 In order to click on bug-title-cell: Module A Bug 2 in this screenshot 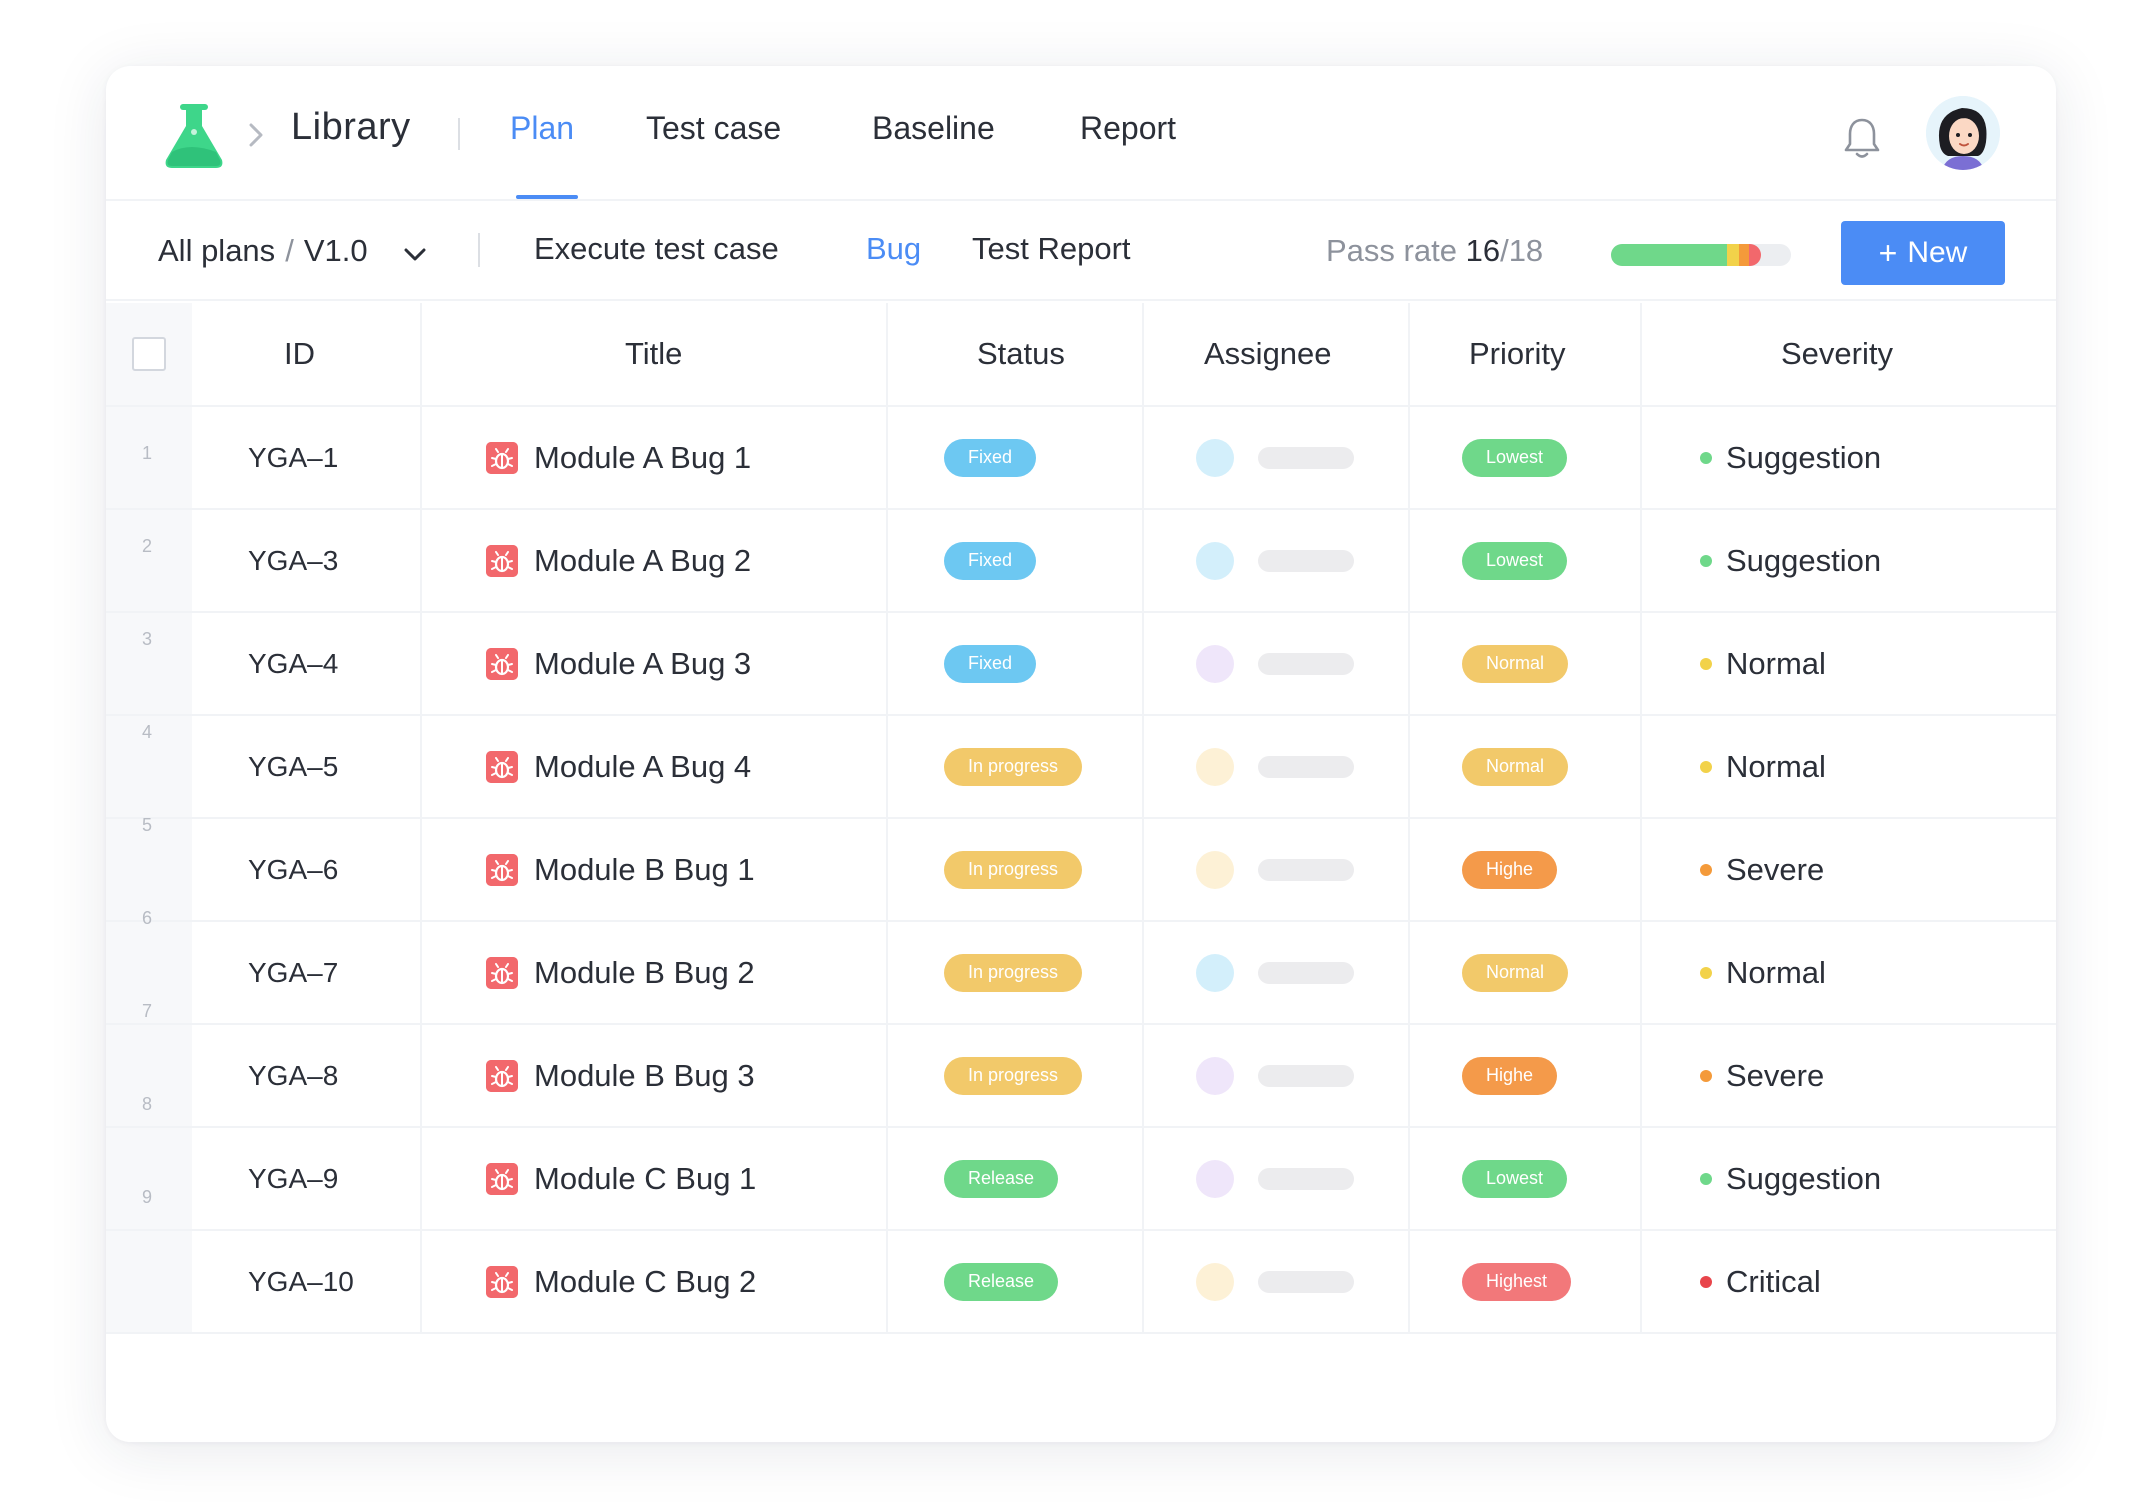, I will do `click(618, 560)`.